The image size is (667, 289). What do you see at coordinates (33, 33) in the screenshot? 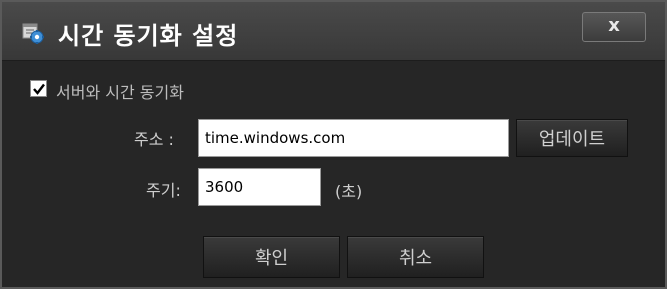
I see `clock-gear-icon` at bounding box center [33, 33].